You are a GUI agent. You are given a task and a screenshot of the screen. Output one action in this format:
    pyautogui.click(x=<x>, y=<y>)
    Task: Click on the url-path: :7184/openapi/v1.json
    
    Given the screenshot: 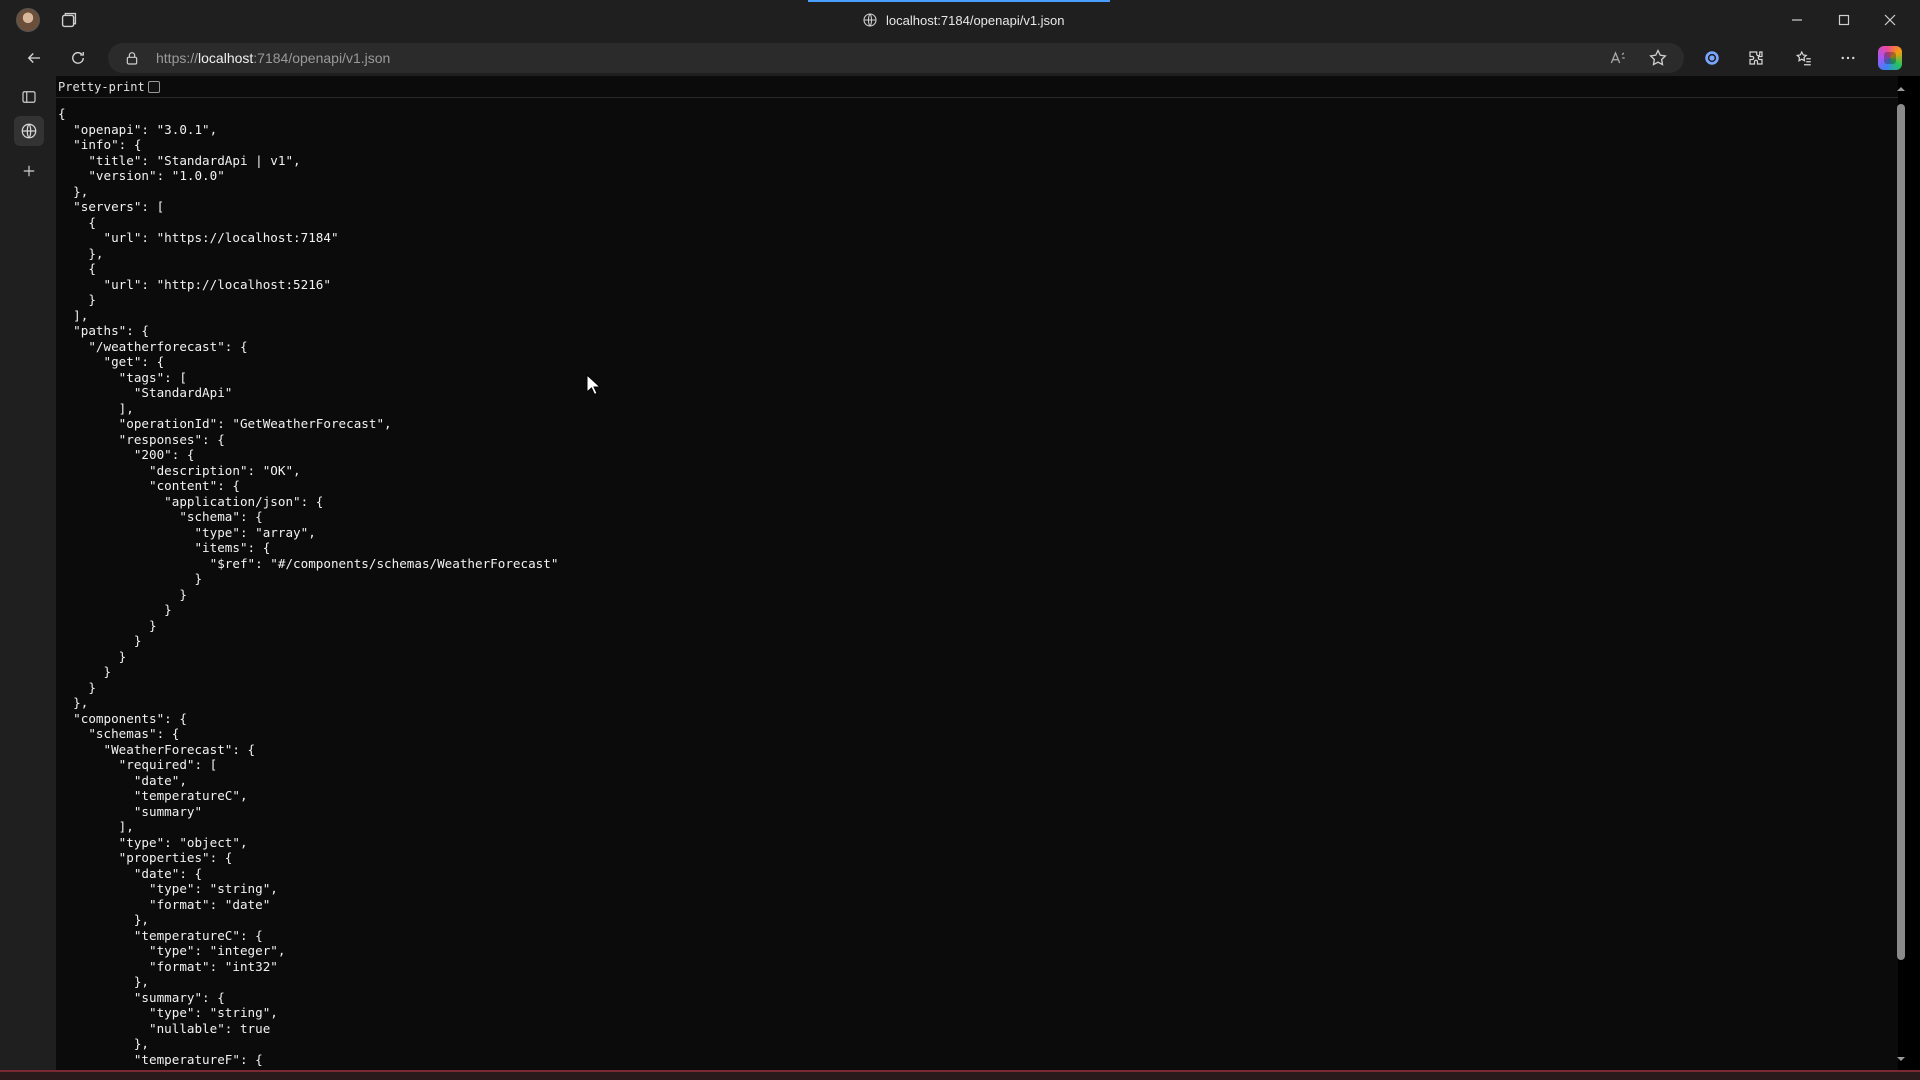 What is the action you would take?
    pyautogui.click(x=322, y=58)
    